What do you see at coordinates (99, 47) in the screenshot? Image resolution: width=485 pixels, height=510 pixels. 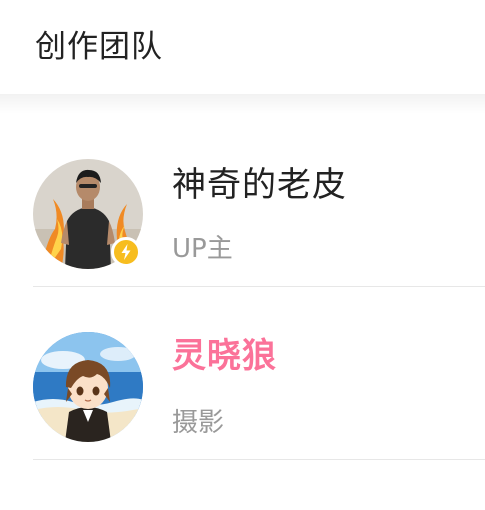 I see `section-title: 创作团队` at bounding box center [99, 47].